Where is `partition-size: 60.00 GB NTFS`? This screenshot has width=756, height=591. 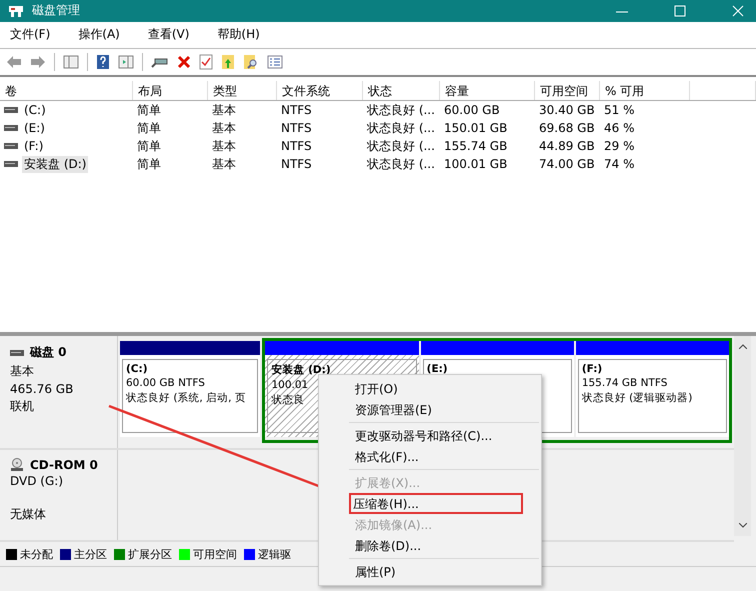 partition-size: 60.00 GB NTFS is located at coordinates (165, 383).